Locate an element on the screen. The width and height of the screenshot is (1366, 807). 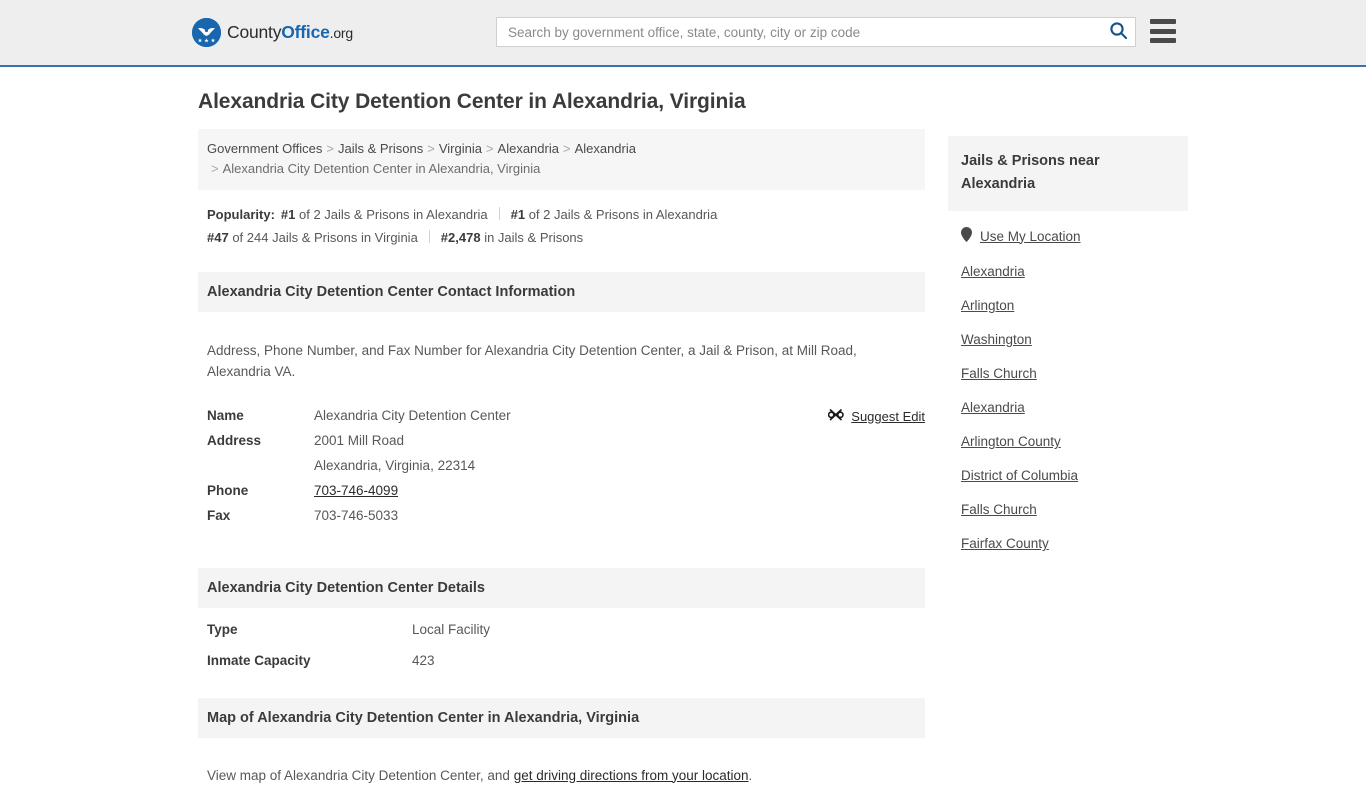
details-key-inmate-capacity: Inmate Capacity is located at coordinates (259, 660).